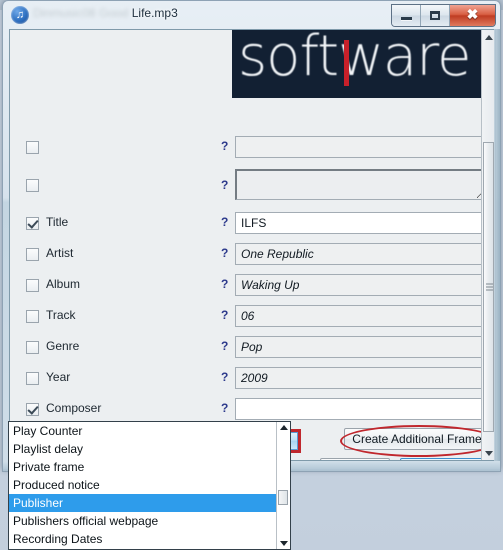 Image resolution: width=503 pixels, height=550 pixels. What do you see at coordinates (445, 459) in the screenshot?
I see `update-tags-button: Update Tags` at bounding box center [445, 459].